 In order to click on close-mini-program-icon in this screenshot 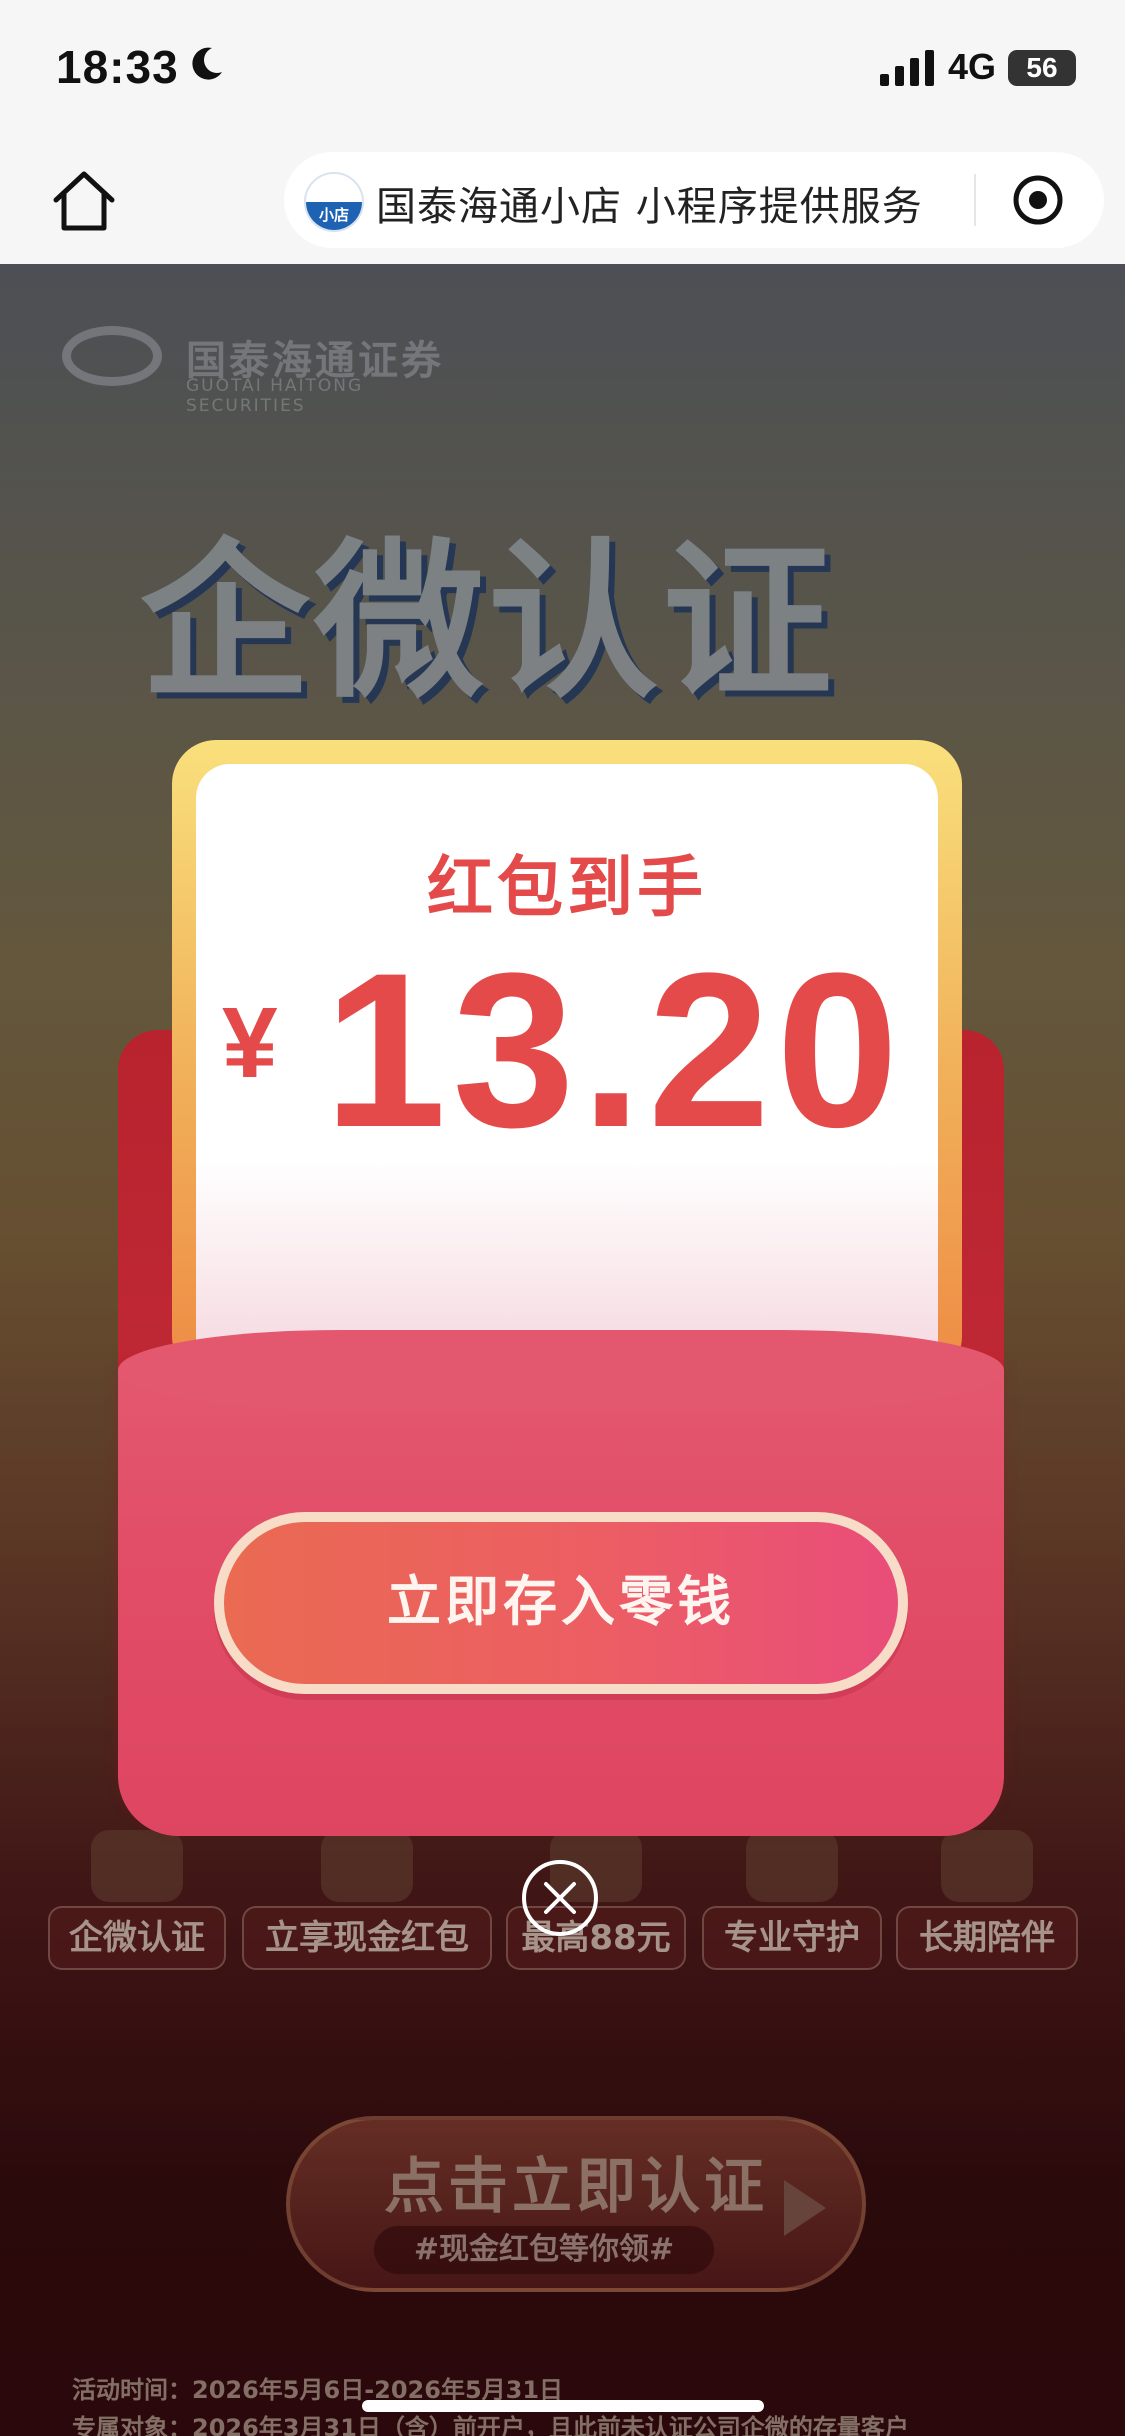, I will do `click(1038, 200)`.